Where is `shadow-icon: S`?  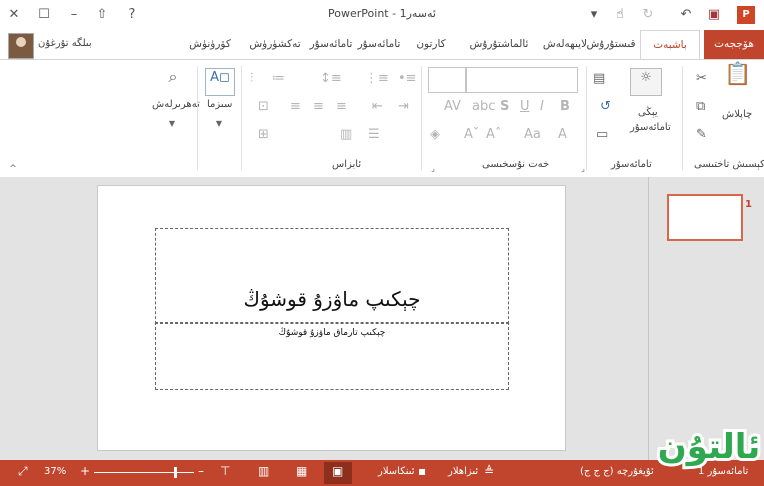
shadow-icon: S is located at coordinates (504, 107).